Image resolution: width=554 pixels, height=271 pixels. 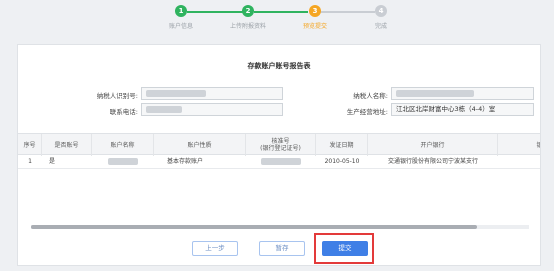 What do you see at coordinates (282, 248) in the screenshot?
I see `save-draft-button: 暂存` at bounding box center [282, 248].